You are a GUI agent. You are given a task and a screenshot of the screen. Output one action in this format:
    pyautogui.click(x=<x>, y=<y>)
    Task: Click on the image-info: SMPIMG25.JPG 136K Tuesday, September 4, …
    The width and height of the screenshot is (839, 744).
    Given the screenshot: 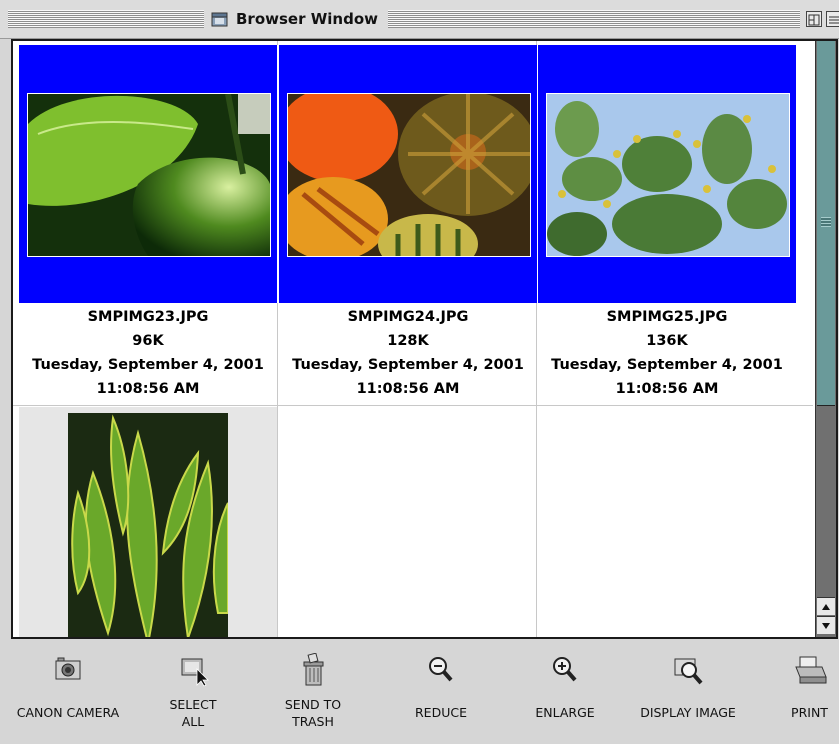 What is the action you would take?
    pyautogui.click(x=667, y=353)
    